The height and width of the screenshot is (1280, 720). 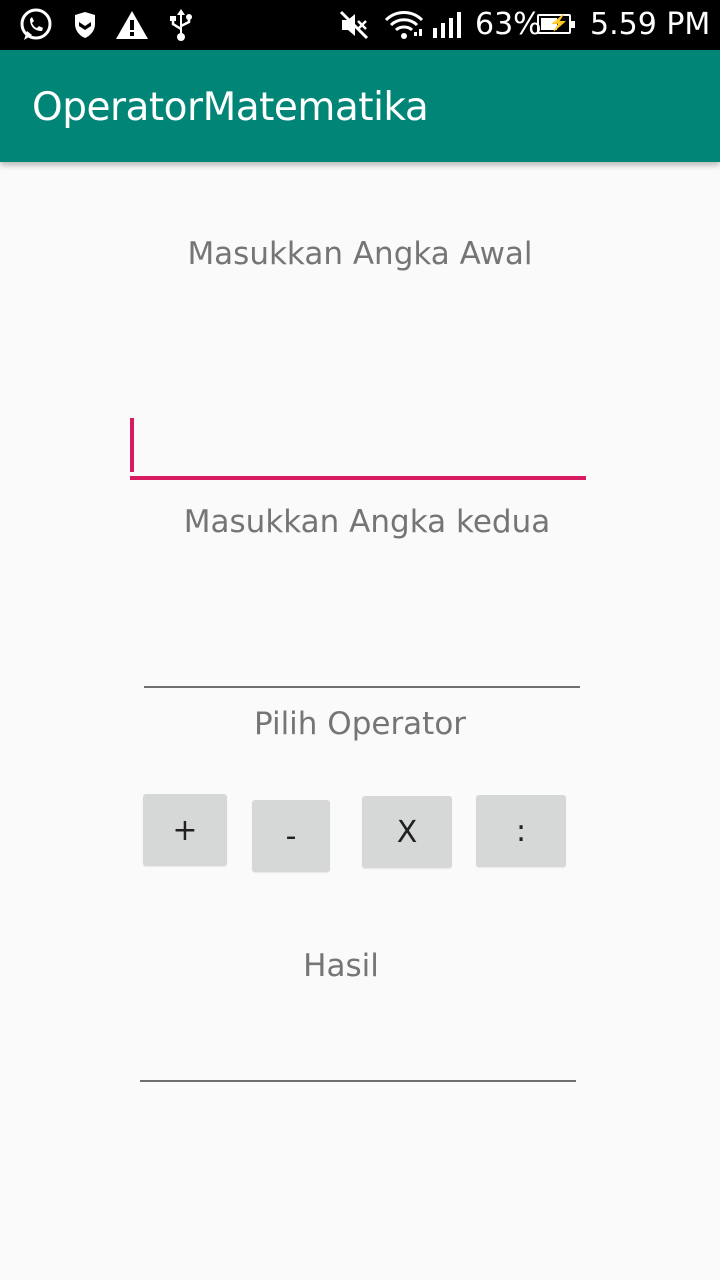 What do you see at coordinates (360, 254) in the screenshot?
I see `first-number-label: Masukkan Angka Awal` at bounding box center [360, 254].